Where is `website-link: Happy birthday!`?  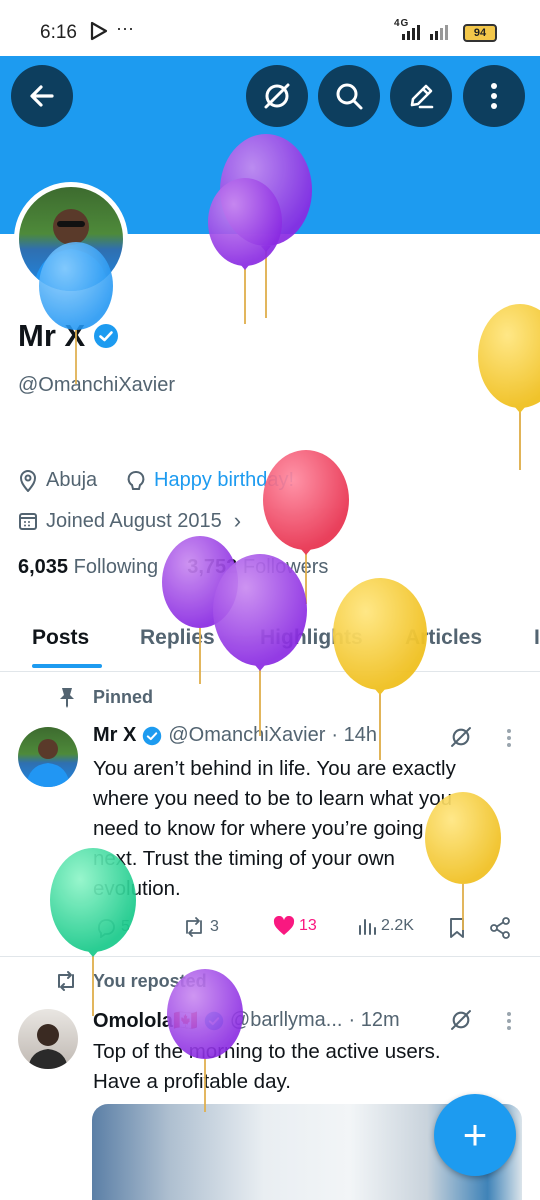
website-link: Happy birthday! is located at coordinates (224, 480).